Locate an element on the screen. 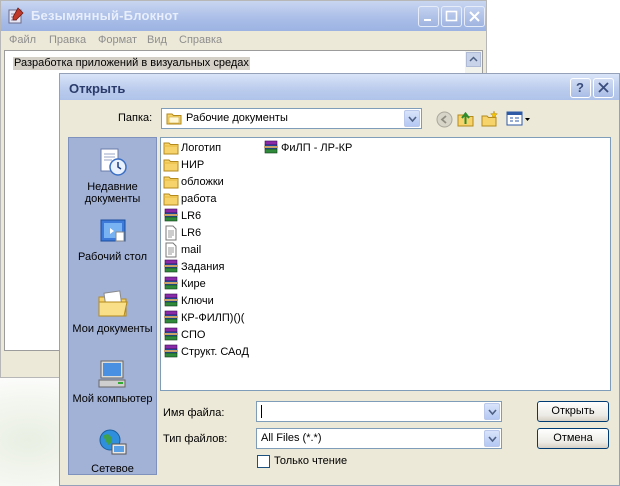 The width and height of the screenshot is (620, 486). file-item-label: НИР is located at coordinates (193, 165).